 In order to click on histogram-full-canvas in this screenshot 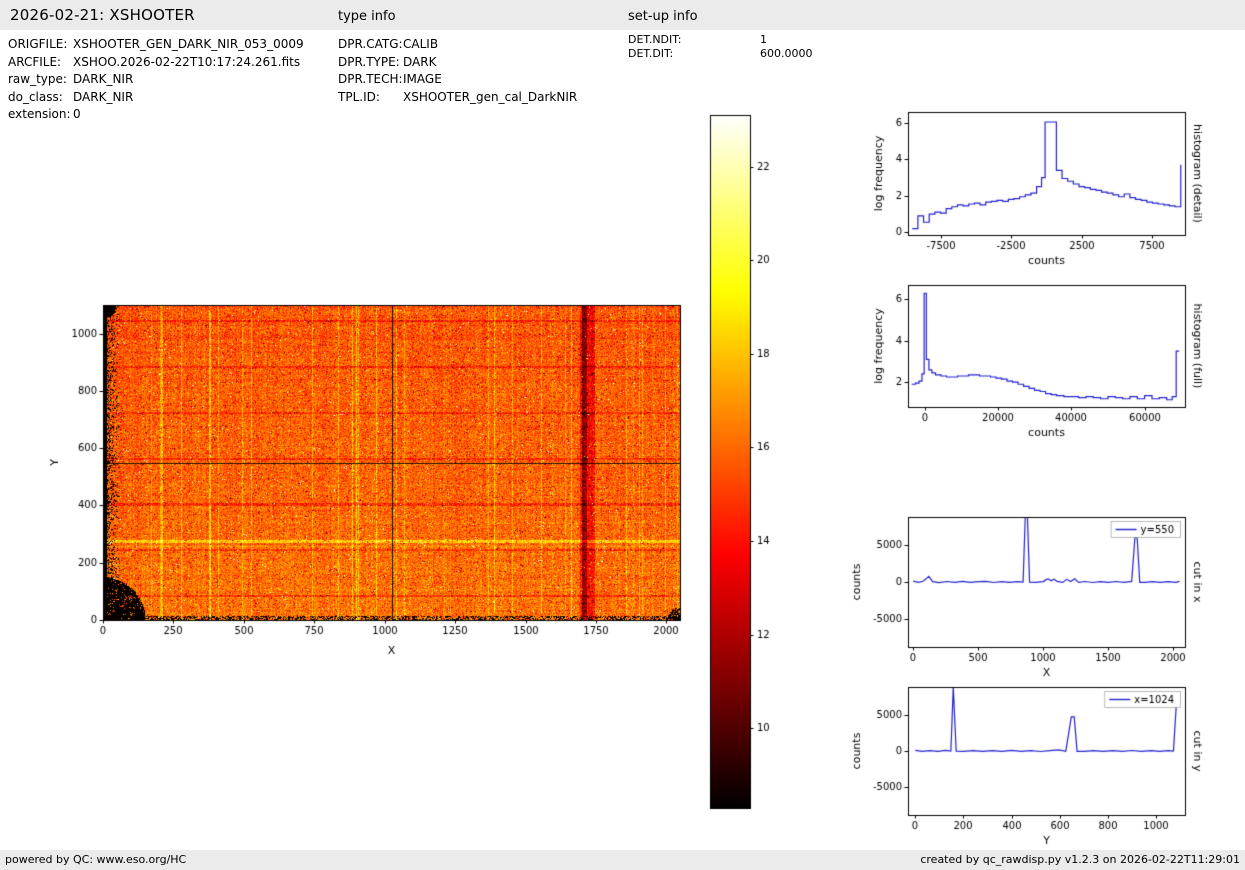, I will do `click(1032, 358)`.